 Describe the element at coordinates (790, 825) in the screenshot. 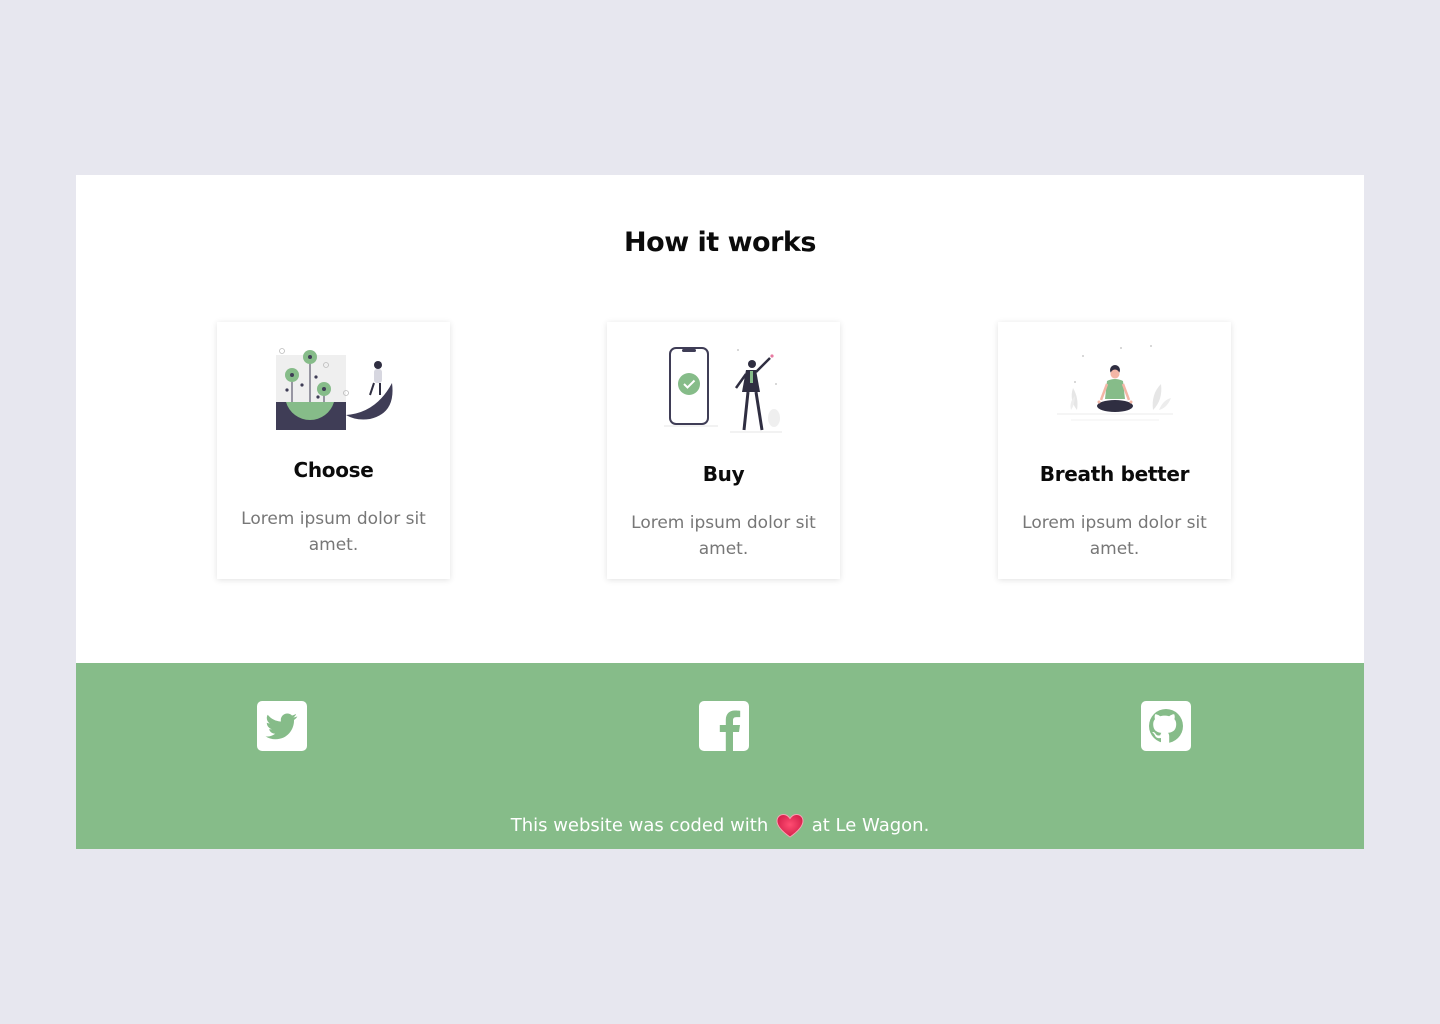

I see `heart-icon` at that location.